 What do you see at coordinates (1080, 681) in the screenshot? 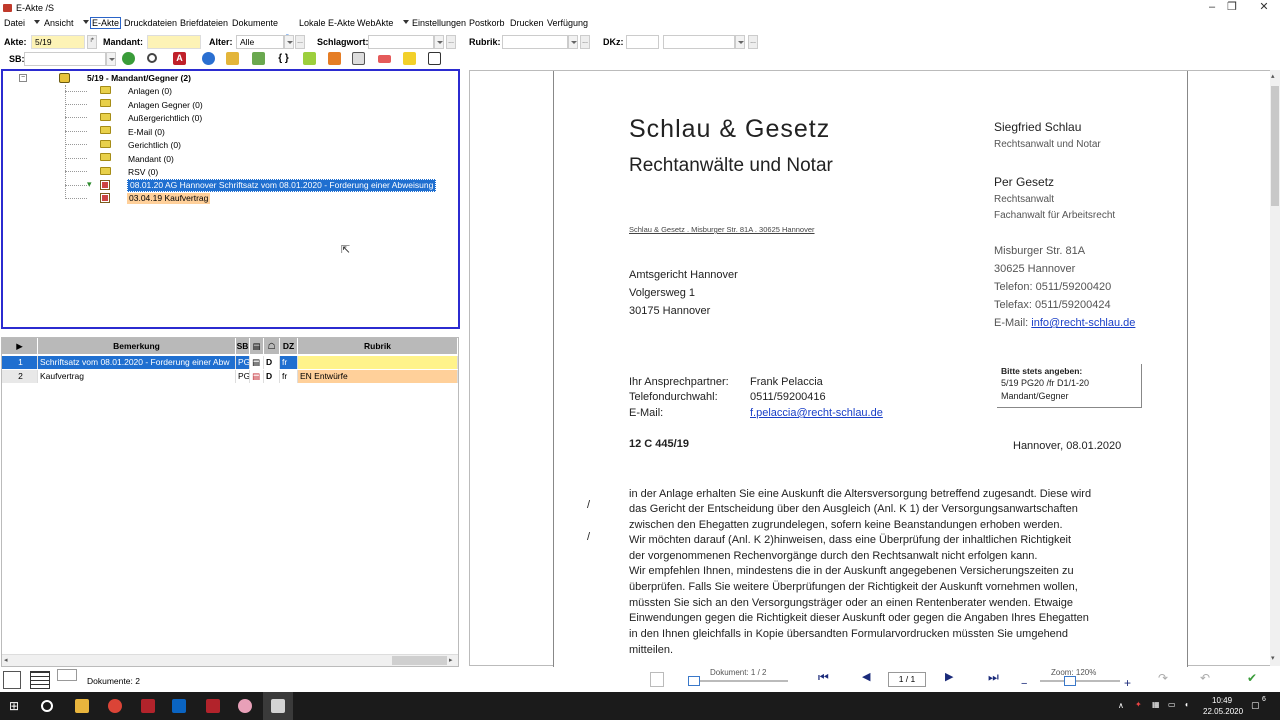
I see `zoom-slider` at bounding box center [1080, 681].